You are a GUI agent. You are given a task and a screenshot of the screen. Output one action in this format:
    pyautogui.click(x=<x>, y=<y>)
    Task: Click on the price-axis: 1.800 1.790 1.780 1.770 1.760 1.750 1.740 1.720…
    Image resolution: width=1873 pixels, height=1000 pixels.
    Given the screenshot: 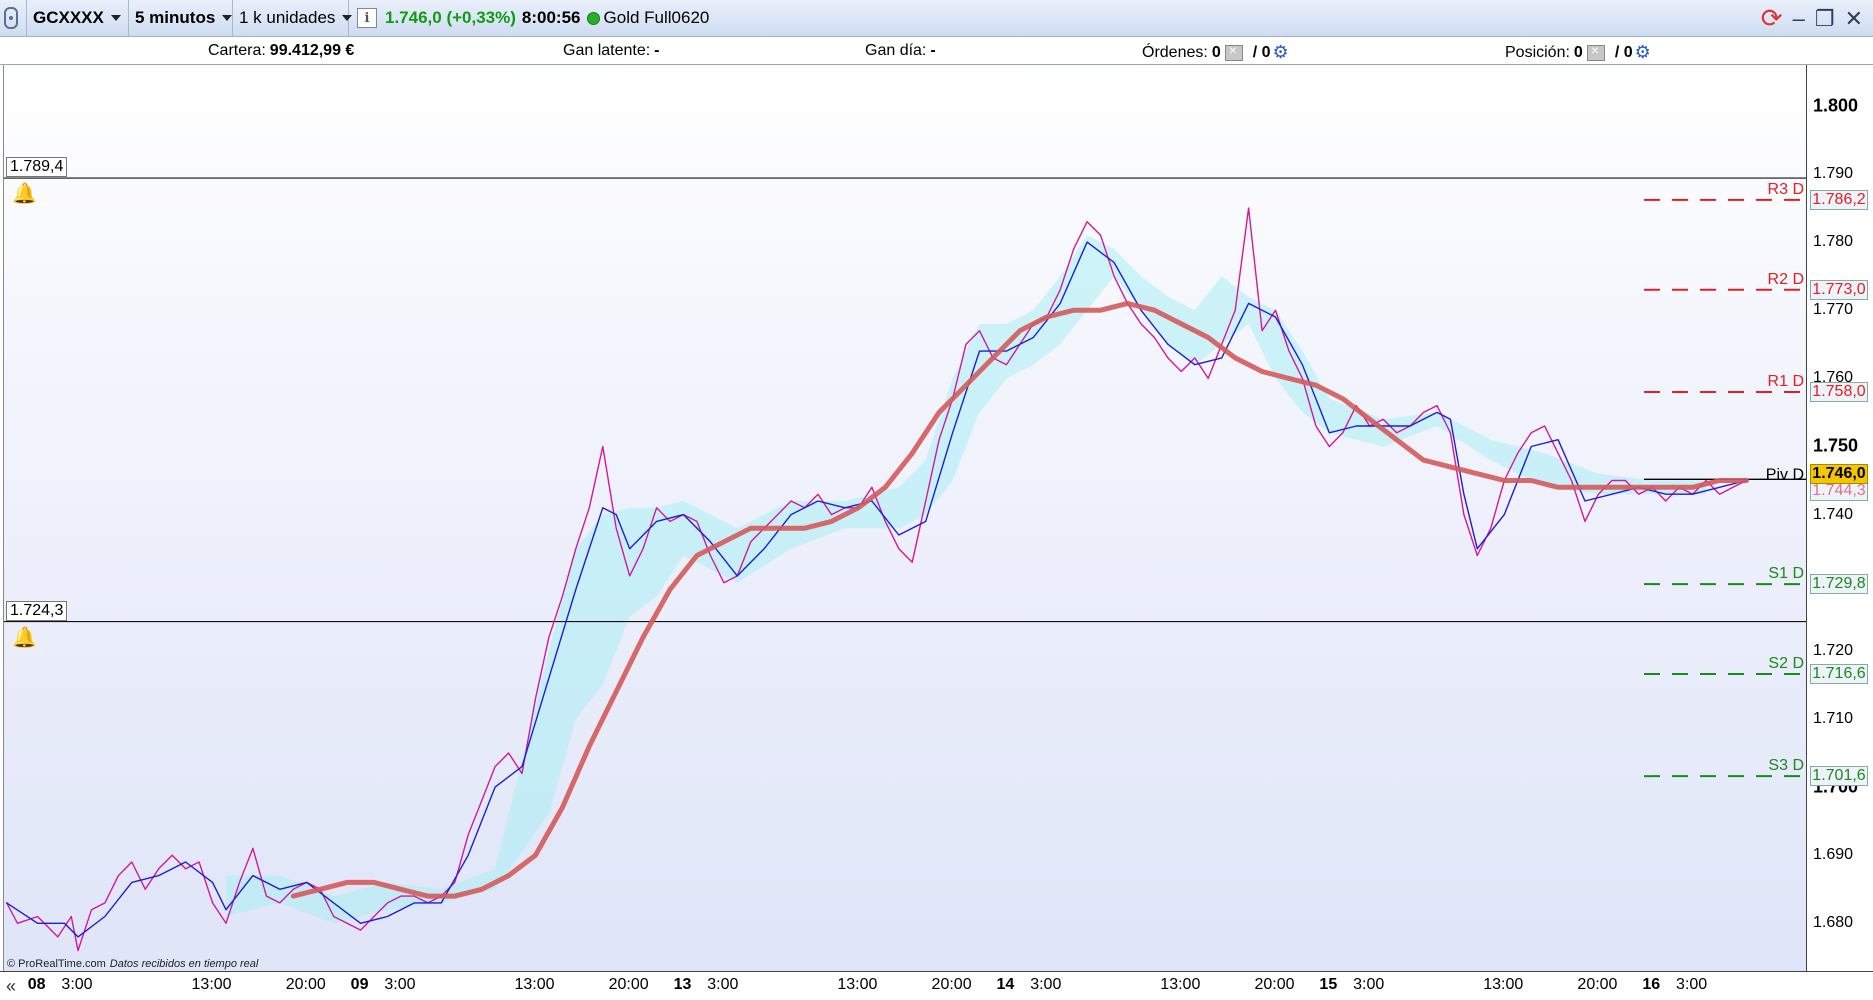 What is the action you would take?
    pyautogui.click(x=1839, y=518)
    